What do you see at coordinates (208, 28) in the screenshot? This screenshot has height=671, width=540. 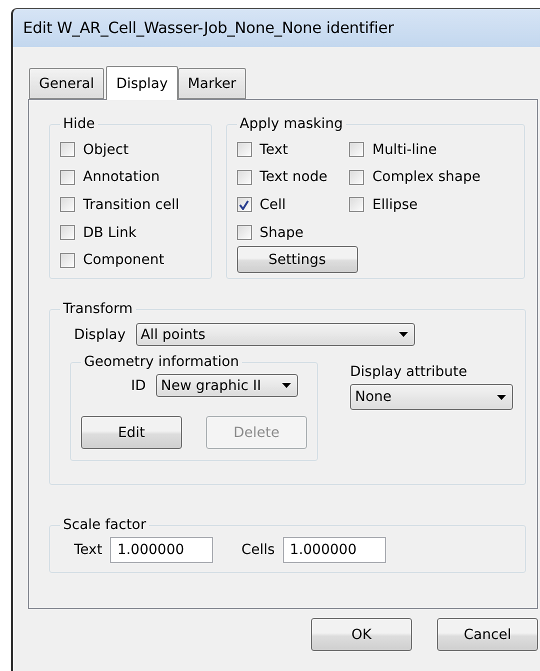 I see `window-title: Edit W_AR_Cell_Wasser-Job_None_None identifier` at bounding box center [208, 28].